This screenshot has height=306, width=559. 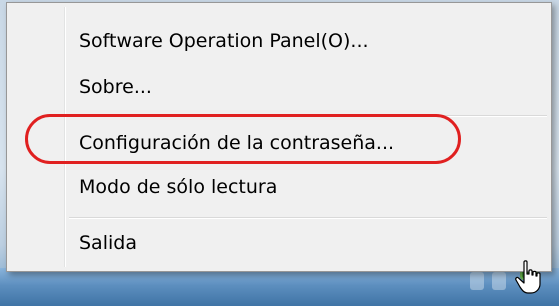 I want to click on menu-item-label: Modo de sólo lectura, so click(x=178, y=187).